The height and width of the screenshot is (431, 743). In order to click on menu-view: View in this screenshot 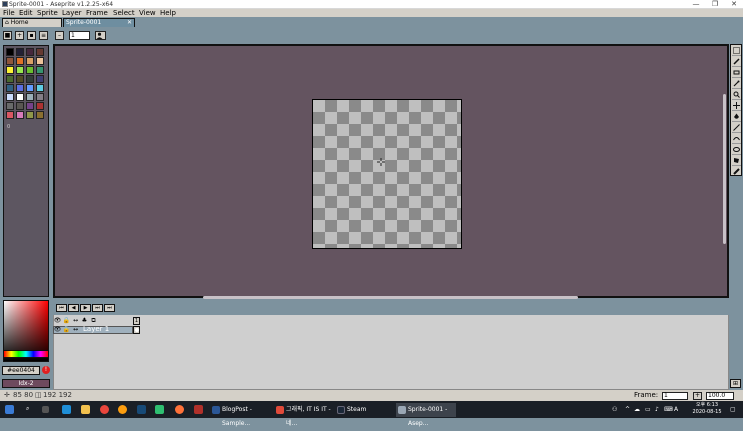, I will do `click(147, 13)`.